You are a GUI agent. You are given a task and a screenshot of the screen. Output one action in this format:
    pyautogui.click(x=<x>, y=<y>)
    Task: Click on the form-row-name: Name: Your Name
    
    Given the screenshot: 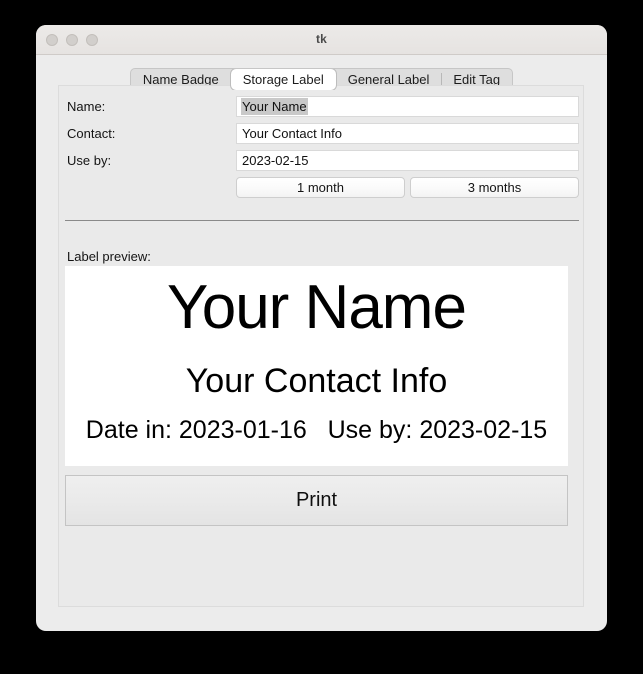 What is the action you would take?
    pyautogui.click(x=322, y=106)
    